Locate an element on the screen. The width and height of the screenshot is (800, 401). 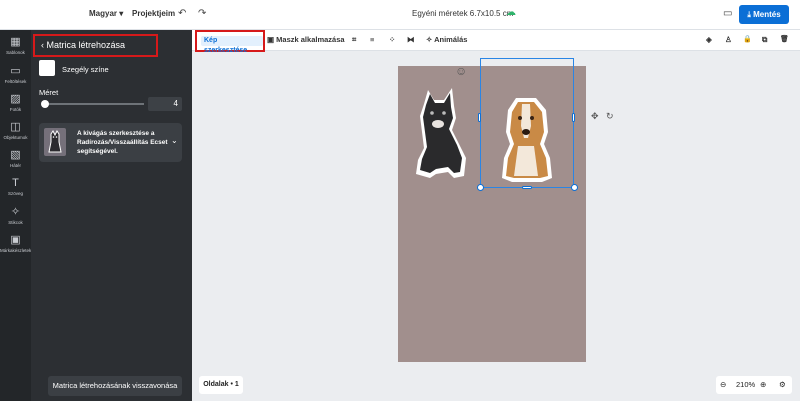
rail-item-objects: ◫ Objektumok is located at coordinates (15, 130).